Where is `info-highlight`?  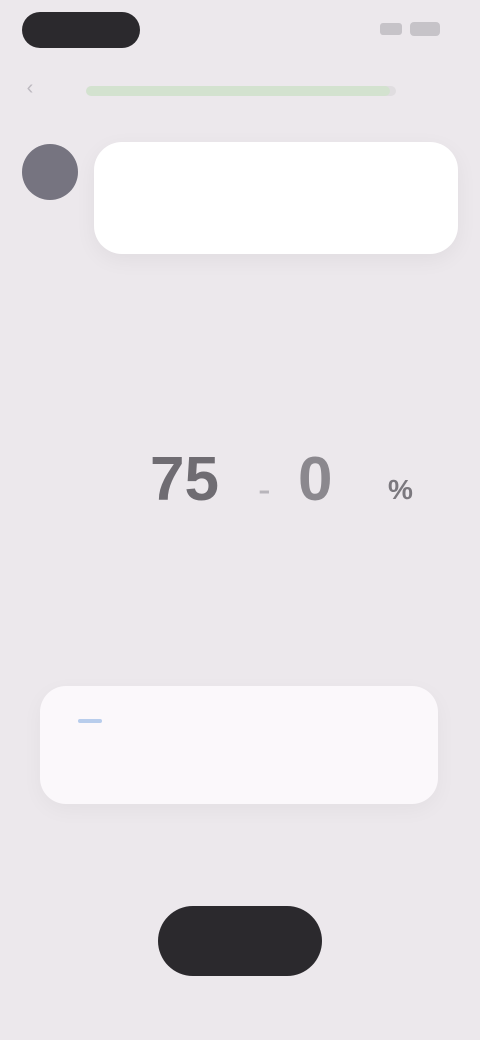 info-highlight is located at coordinates (90, 721).